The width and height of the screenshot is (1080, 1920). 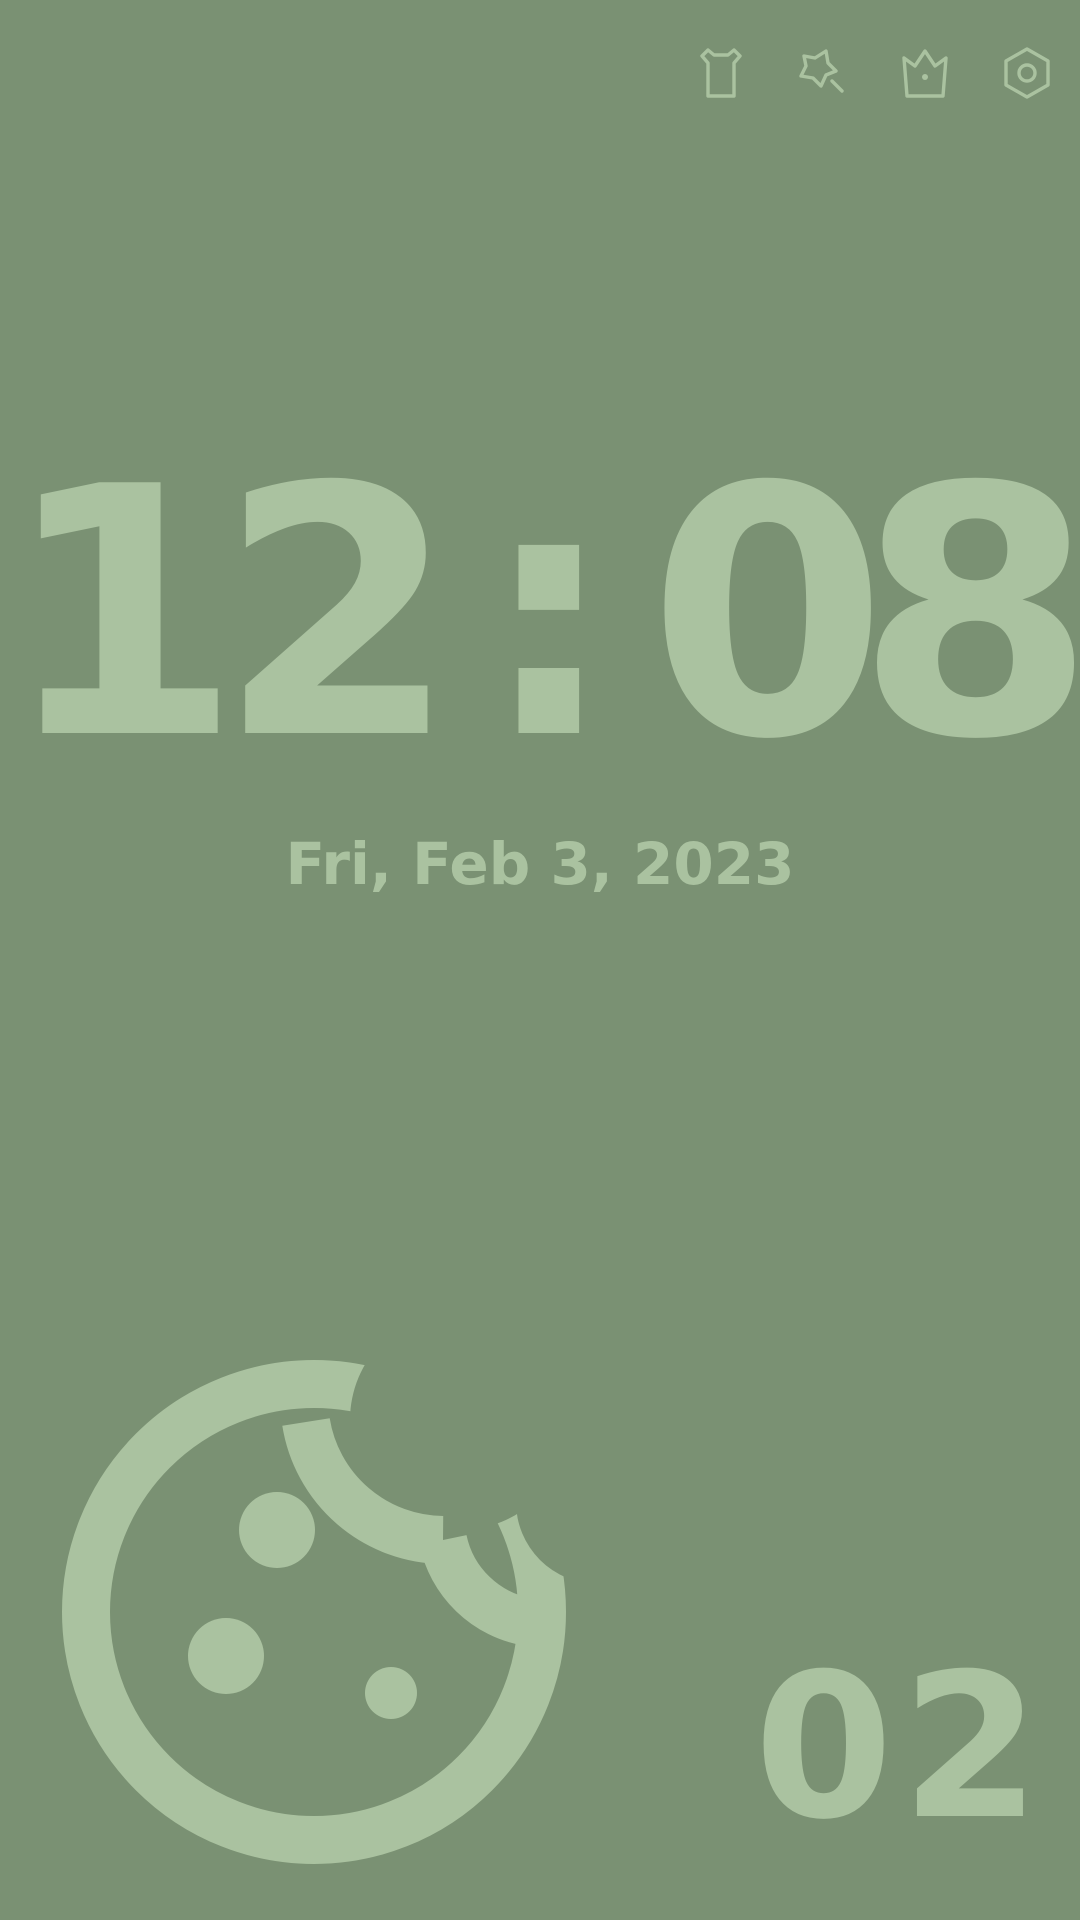 I want to click on hour-ones-digit: 2, so click(x=338, y=615).